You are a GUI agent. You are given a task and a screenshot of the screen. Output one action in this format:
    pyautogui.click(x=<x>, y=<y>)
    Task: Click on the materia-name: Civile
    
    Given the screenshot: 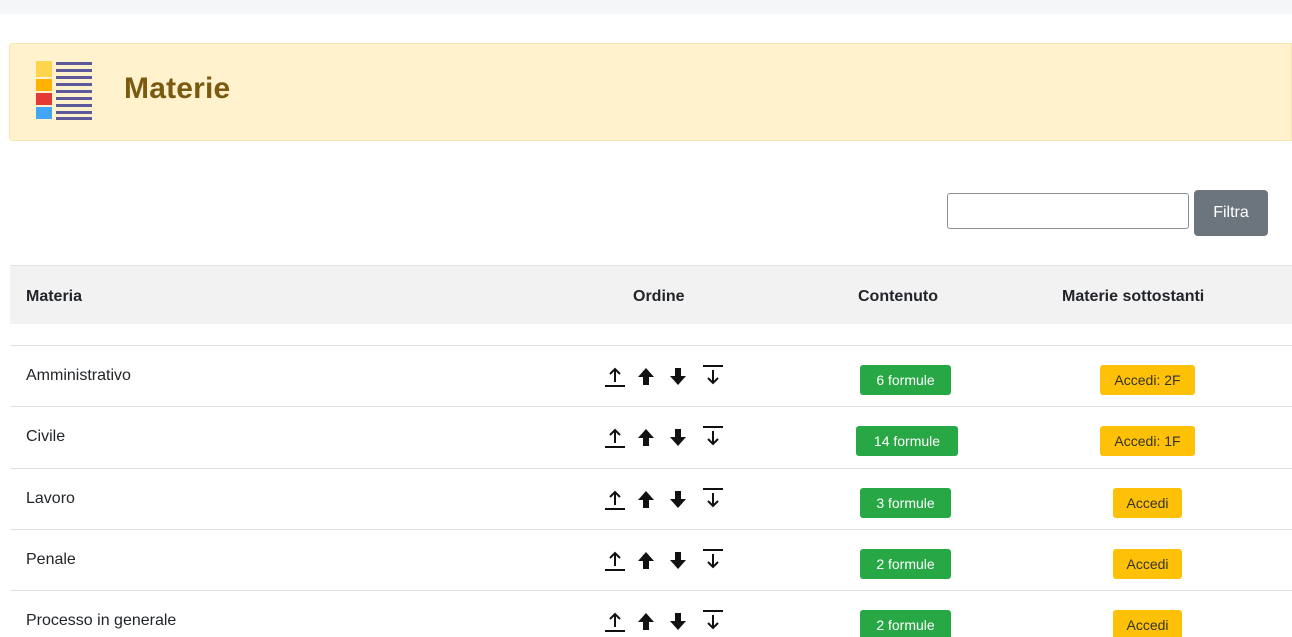 What is the action you would take?
    pyautogui.click(x=46, y=436)
    